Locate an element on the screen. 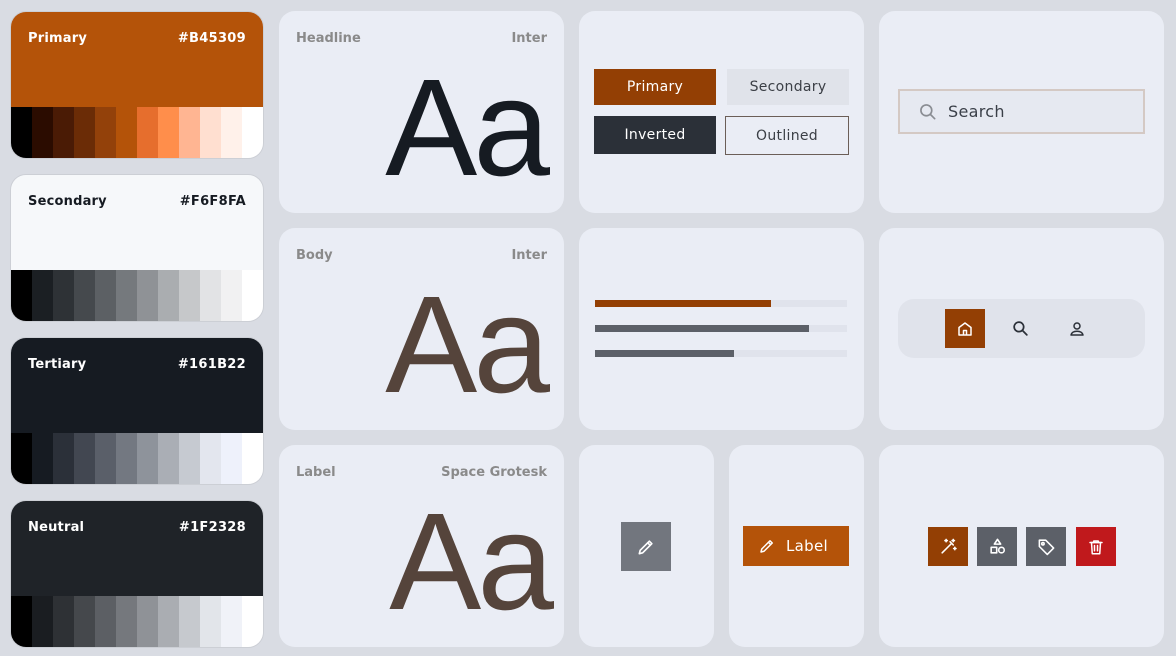 This screenshot has height=656, width=1176. typography-card-body: Body Inter Aa is located at coordinates (421, 329).